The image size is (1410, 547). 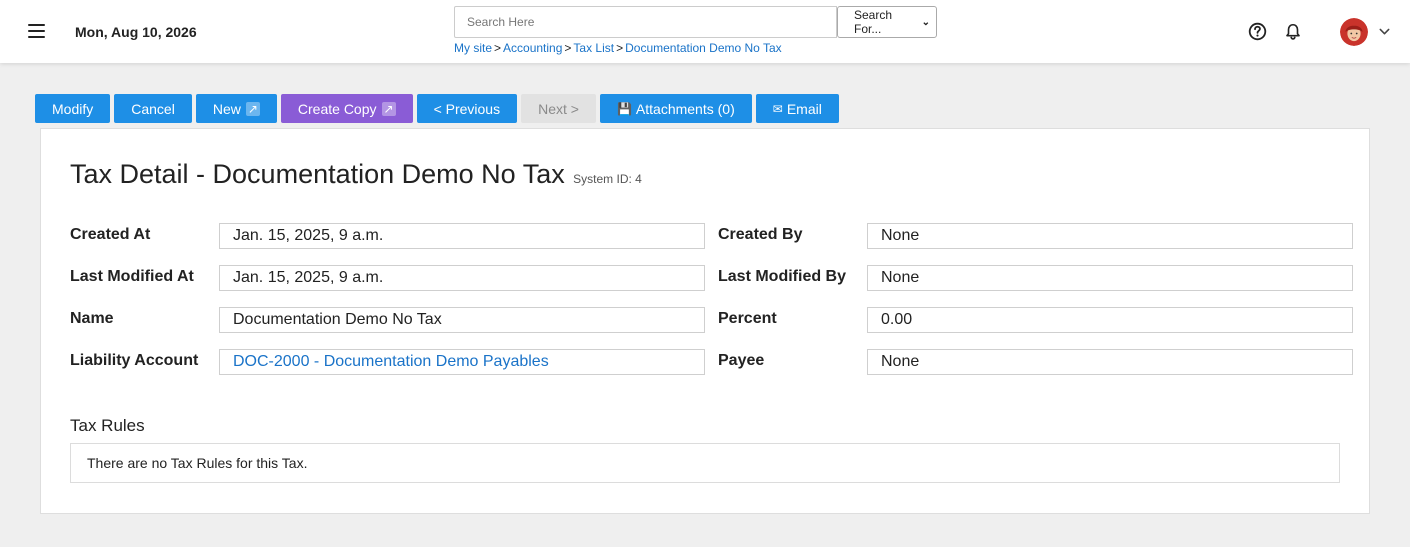 I want to click on chevron-down-icon: ⌄, so click(x=925, y=22).